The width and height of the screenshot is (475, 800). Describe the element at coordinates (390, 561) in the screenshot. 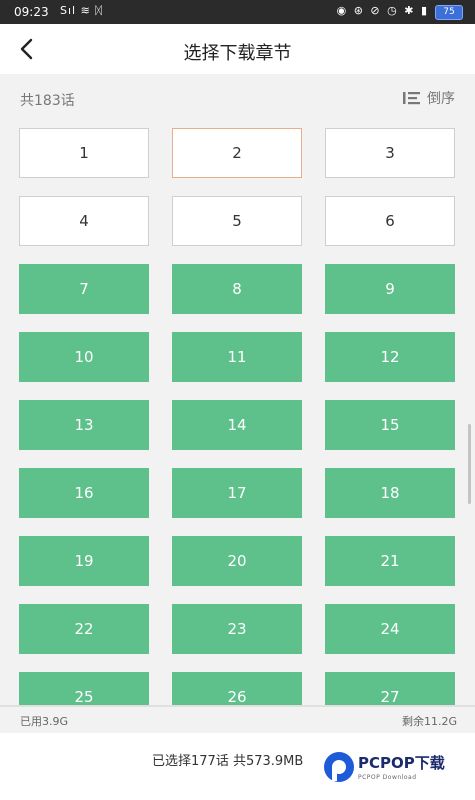

I see `chapter-button-21: 21` at that location.